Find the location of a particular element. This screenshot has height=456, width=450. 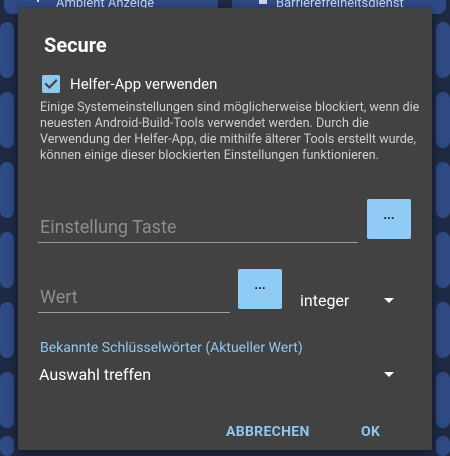

checkmark-icon is located at coordinates (51, 84).